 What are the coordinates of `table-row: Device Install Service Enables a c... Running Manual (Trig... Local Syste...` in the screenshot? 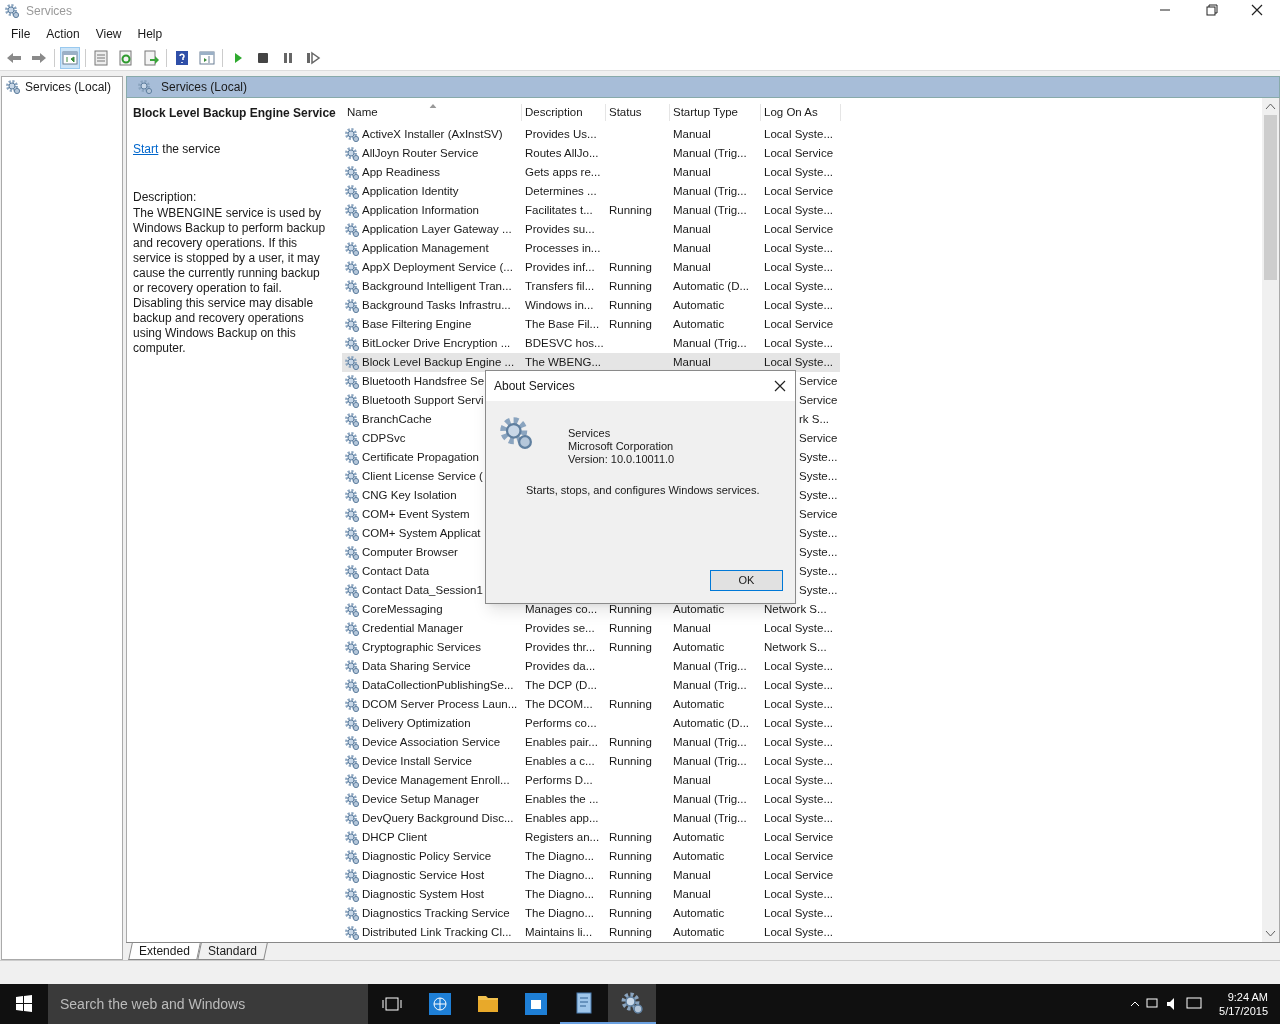 It's located at (591, 761).